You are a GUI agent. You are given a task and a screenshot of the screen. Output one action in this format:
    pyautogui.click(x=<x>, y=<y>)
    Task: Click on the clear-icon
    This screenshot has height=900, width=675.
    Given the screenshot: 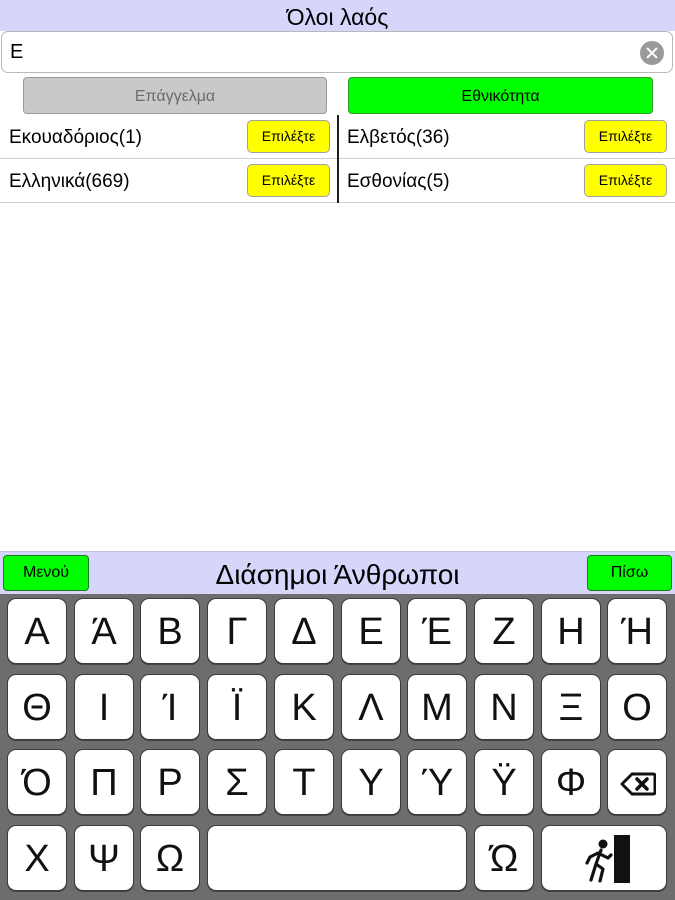 What is the action you would take?
    pyautogui.click(x=652, y=53)
    